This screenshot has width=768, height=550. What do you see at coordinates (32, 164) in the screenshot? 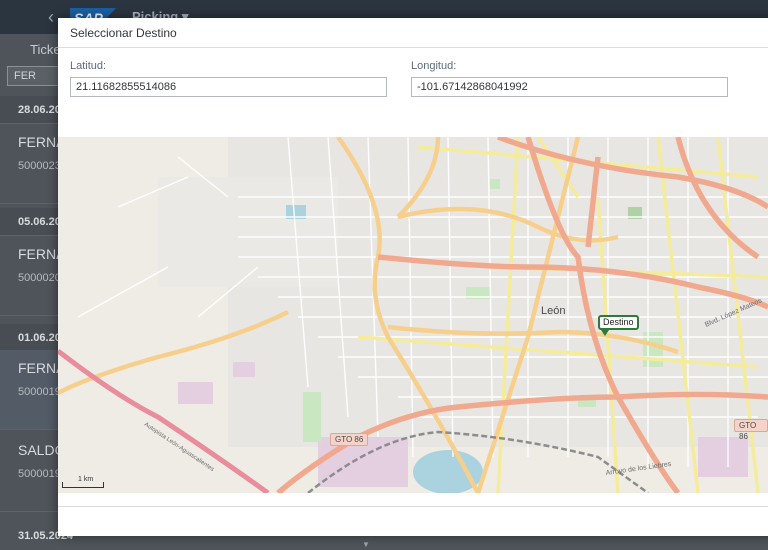
I see `list-item: FERNA 5000023` at bounding box center [32, 164].